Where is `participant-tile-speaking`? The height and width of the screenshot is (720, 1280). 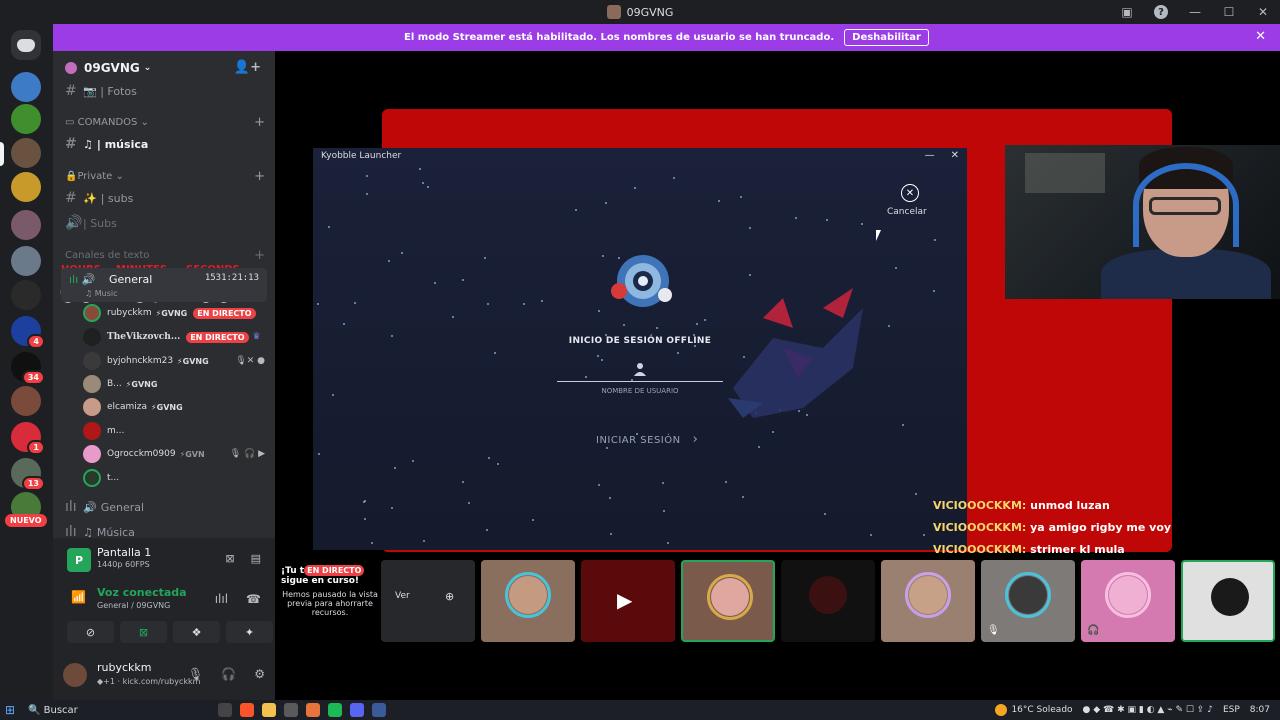 participant-tile-speaking is located at coordinates (728, 601).